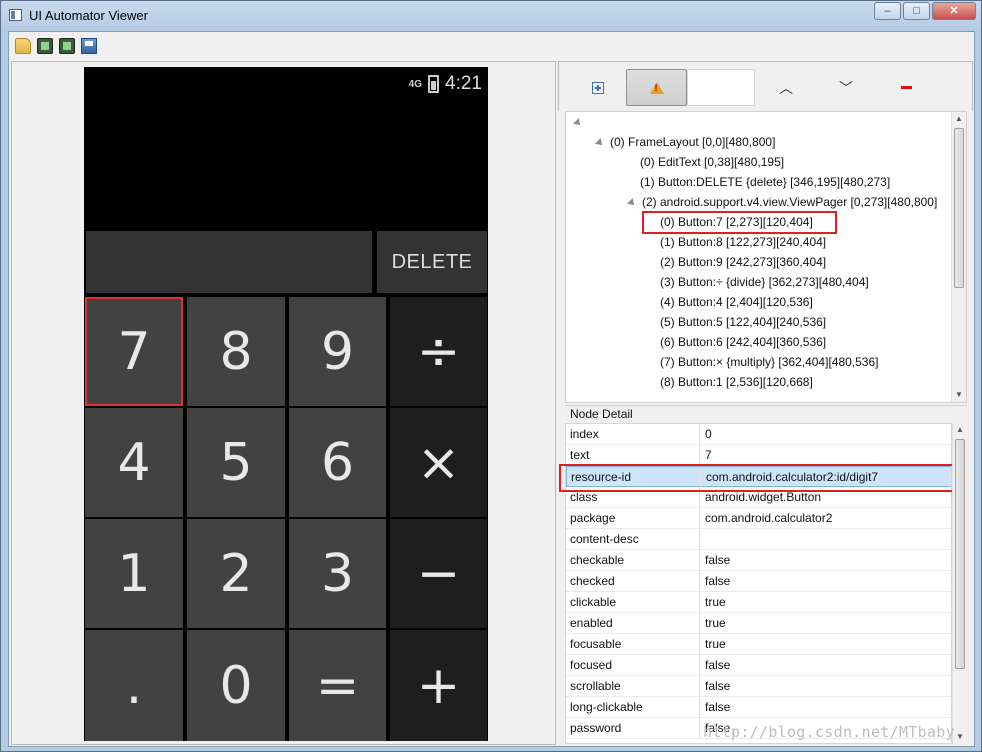  Describe the element at coordinates (438, 573) in the screenshot. I see `key-11: −` at that location.